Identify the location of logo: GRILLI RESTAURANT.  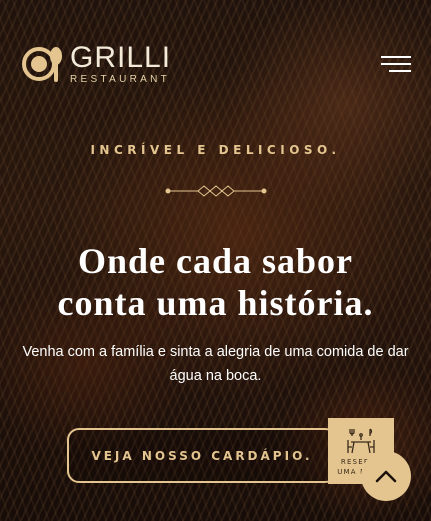
(96, 64).